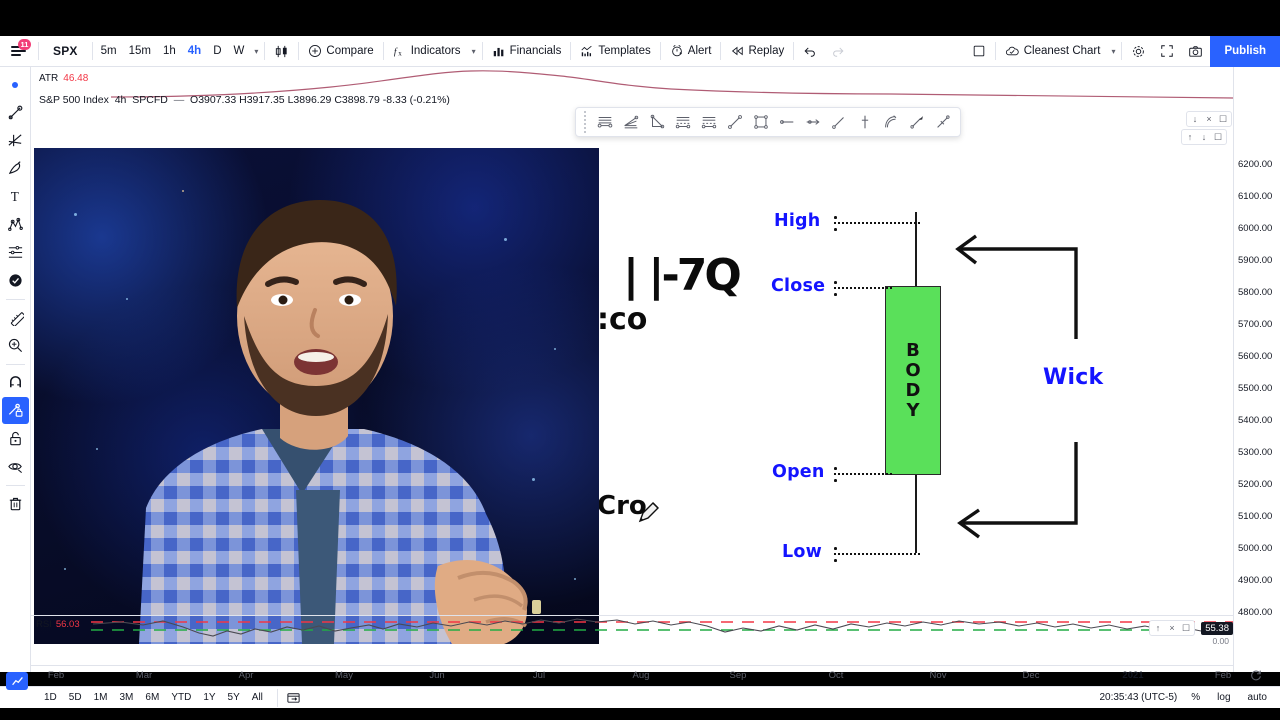  Describe the element at coordinates (1256, 676) in the screenshot. I see `reset-chart-view-button` at that location.